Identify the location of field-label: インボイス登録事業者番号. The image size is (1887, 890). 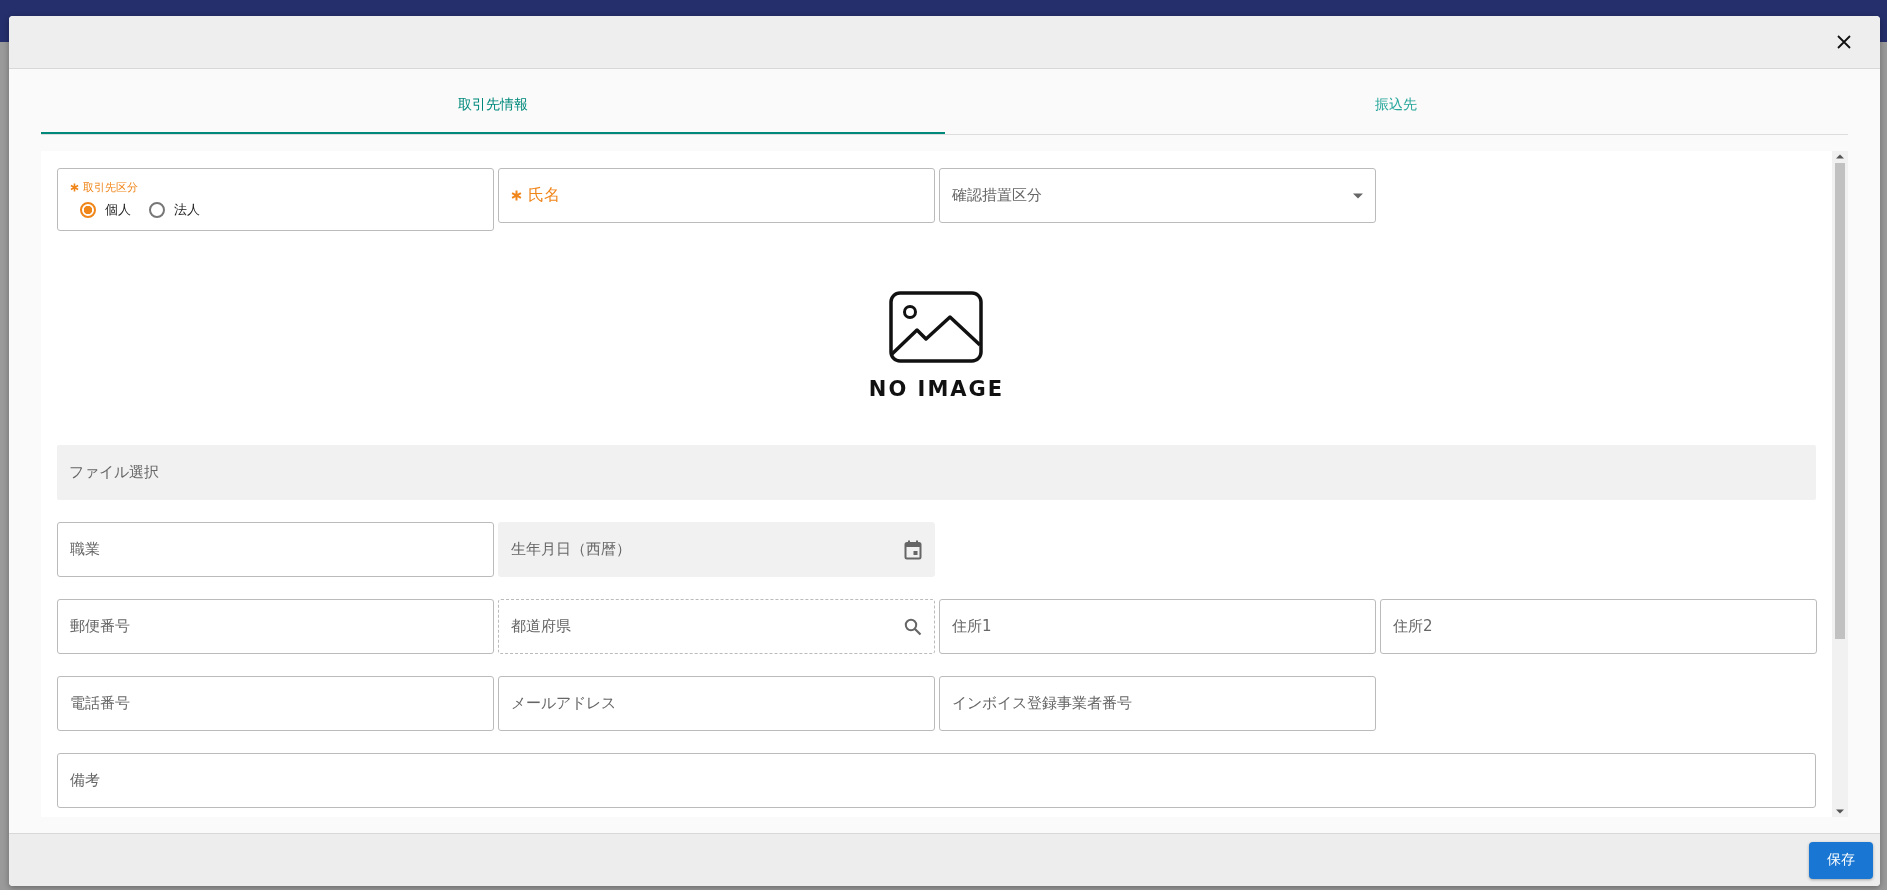
(1042, 703).